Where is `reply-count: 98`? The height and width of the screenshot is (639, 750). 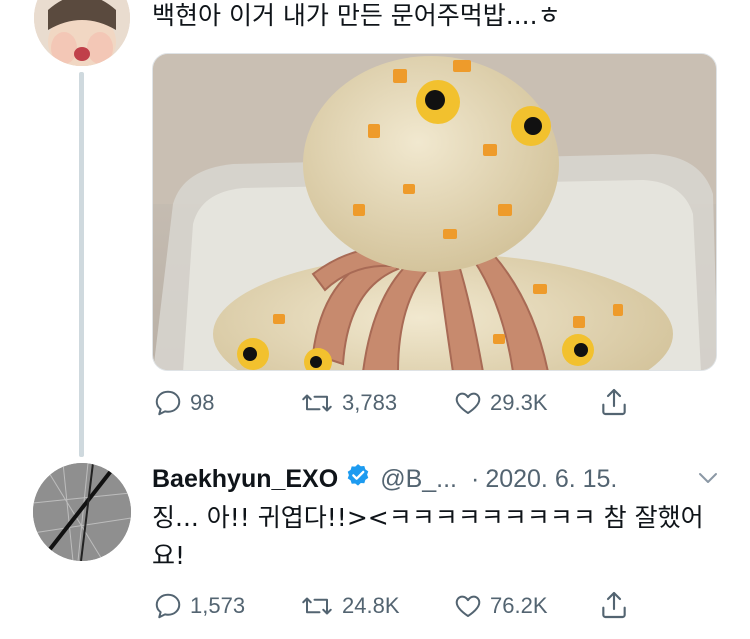
reply-count: 98 is located at coordinates (202, 402).